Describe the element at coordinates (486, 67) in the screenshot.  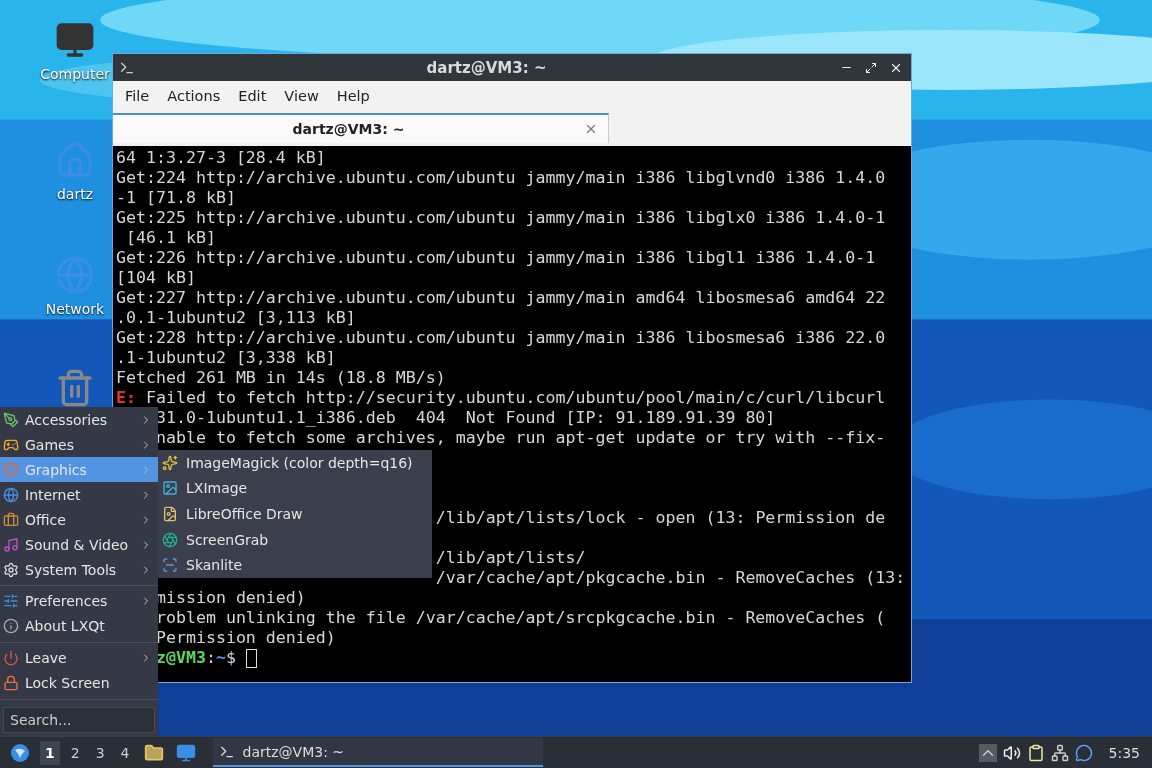
I see `window-title: dartz@VM3: ~` at that location.